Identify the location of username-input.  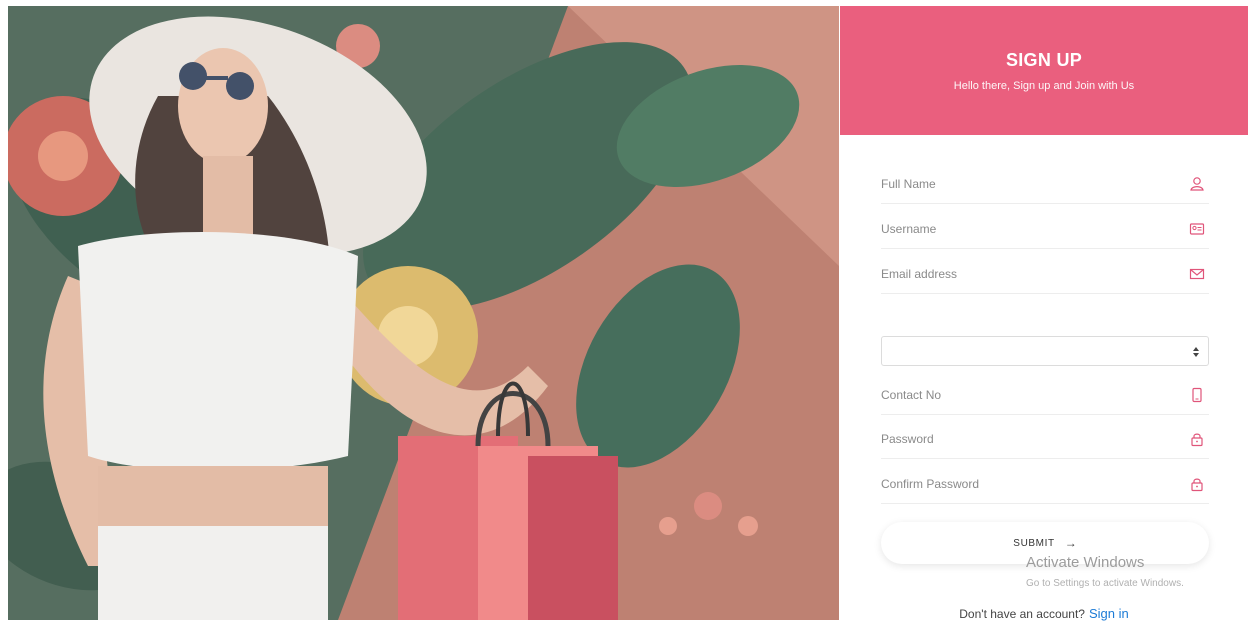
(1026, 229).